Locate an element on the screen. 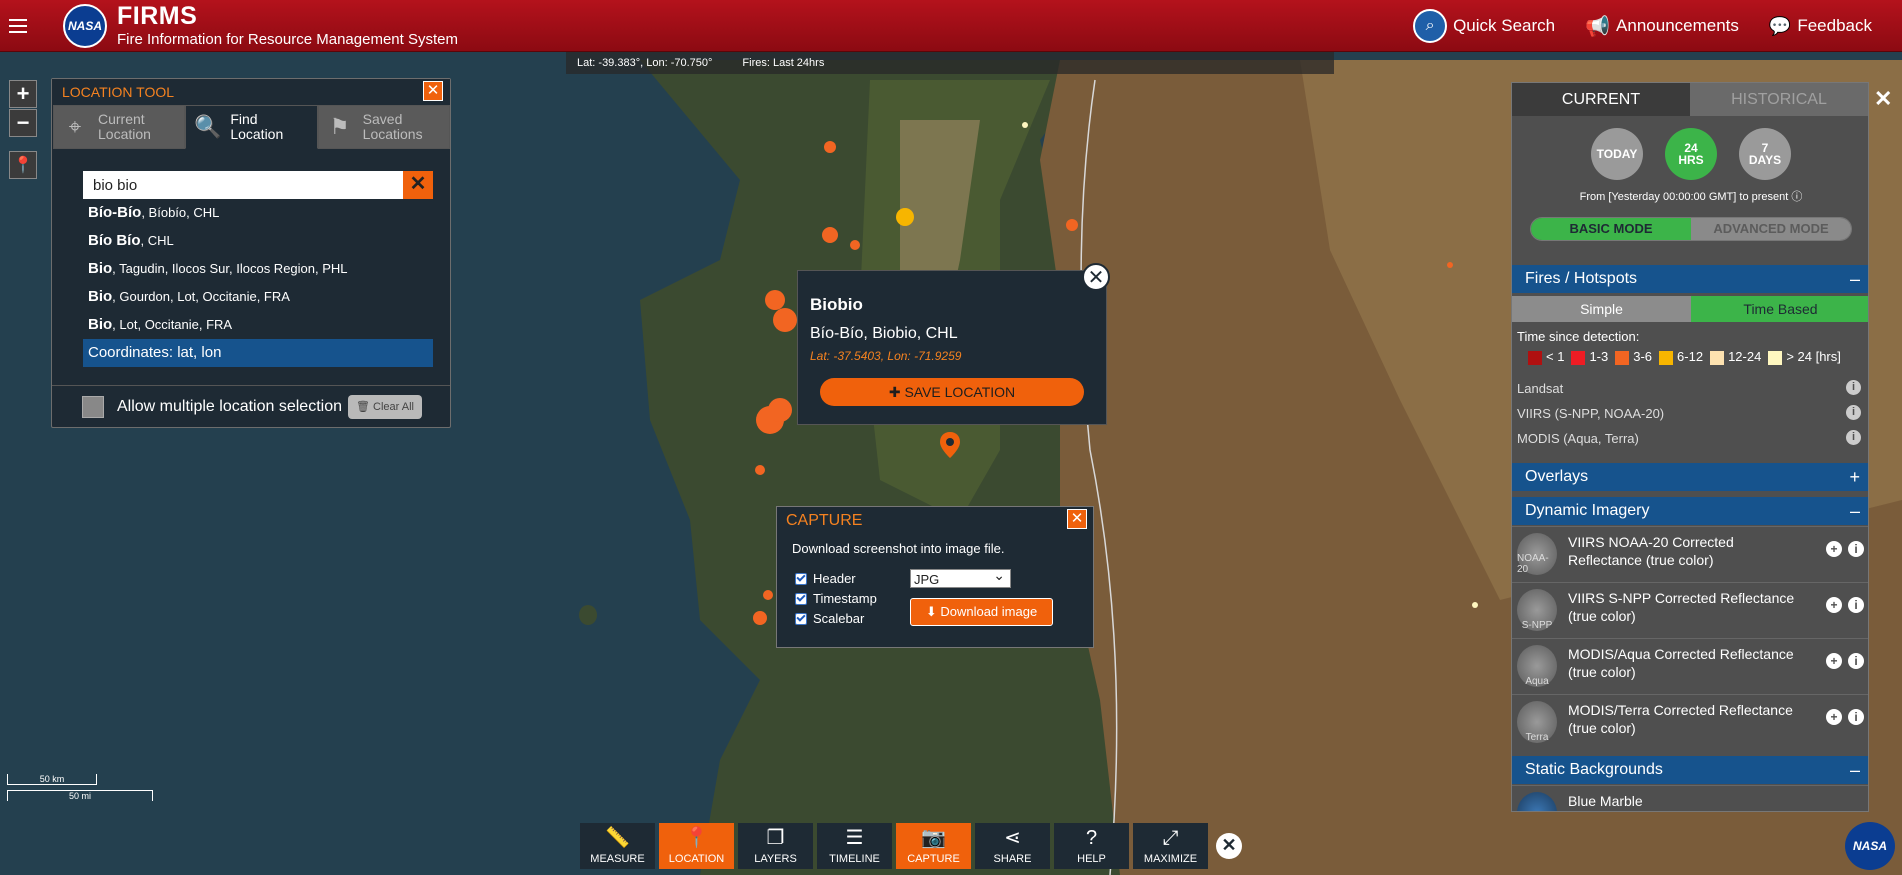  quick-search-button: ⌕ Quick Search is located at coordinates (1484, 26).